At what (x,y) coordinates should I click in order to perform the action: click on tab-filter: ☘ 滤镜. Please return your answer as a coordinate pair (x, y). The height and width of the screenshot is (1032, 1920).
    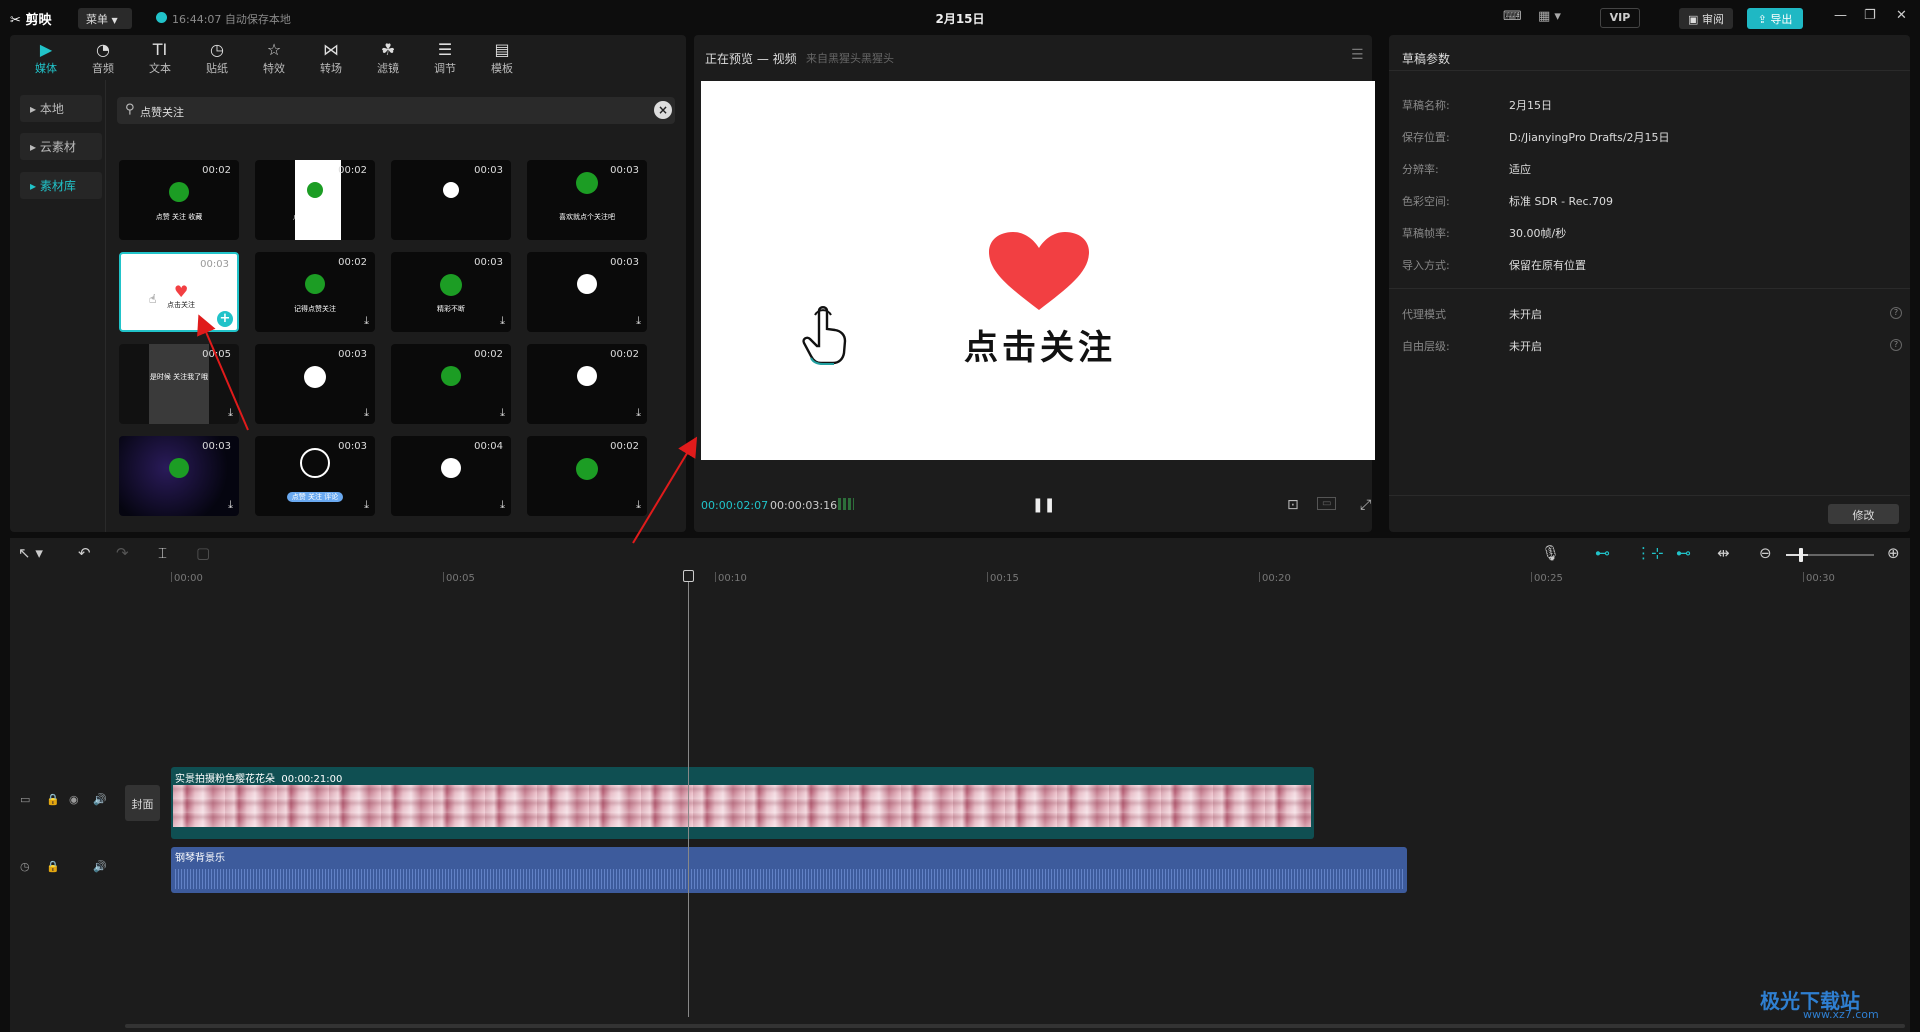
    Looking at the image, I should click on (388, 57).